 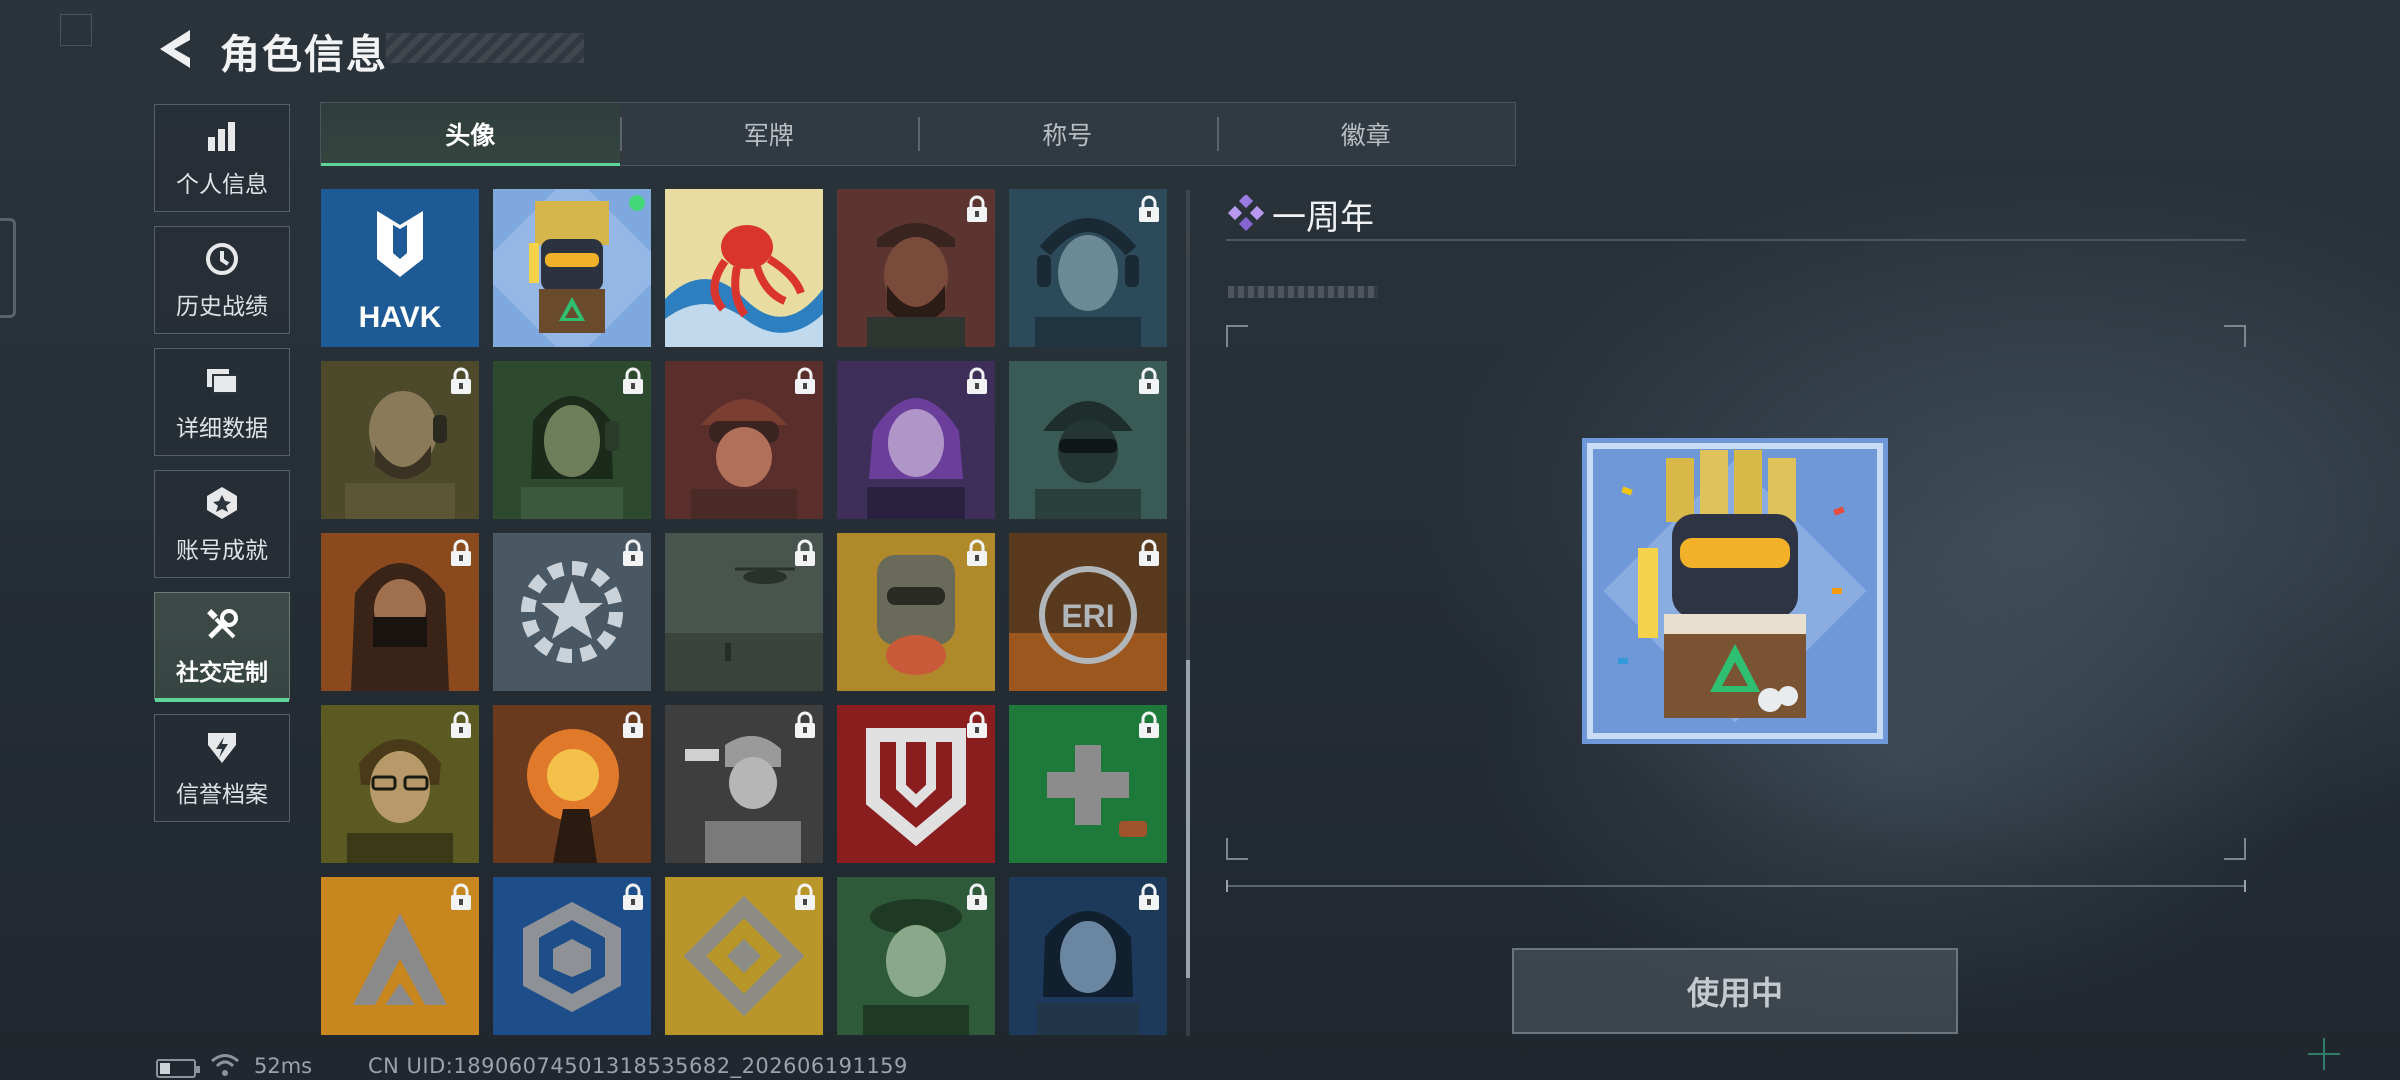 I want to click on folder-icon, so click(x=222, y=381).